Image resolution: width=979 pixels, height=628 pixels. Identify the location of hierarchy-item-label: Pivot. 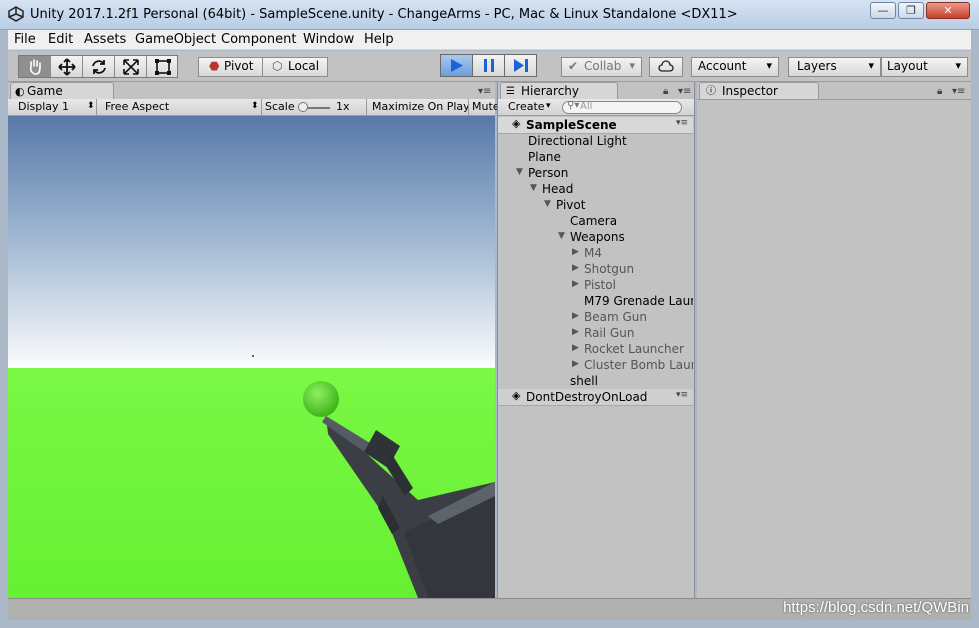
(571, 205).